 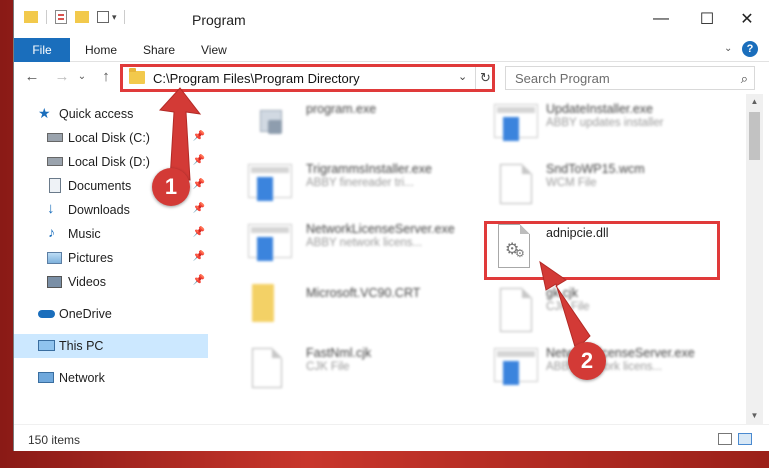 I want to click on minimize-button: —, so click(x=661, y=19).